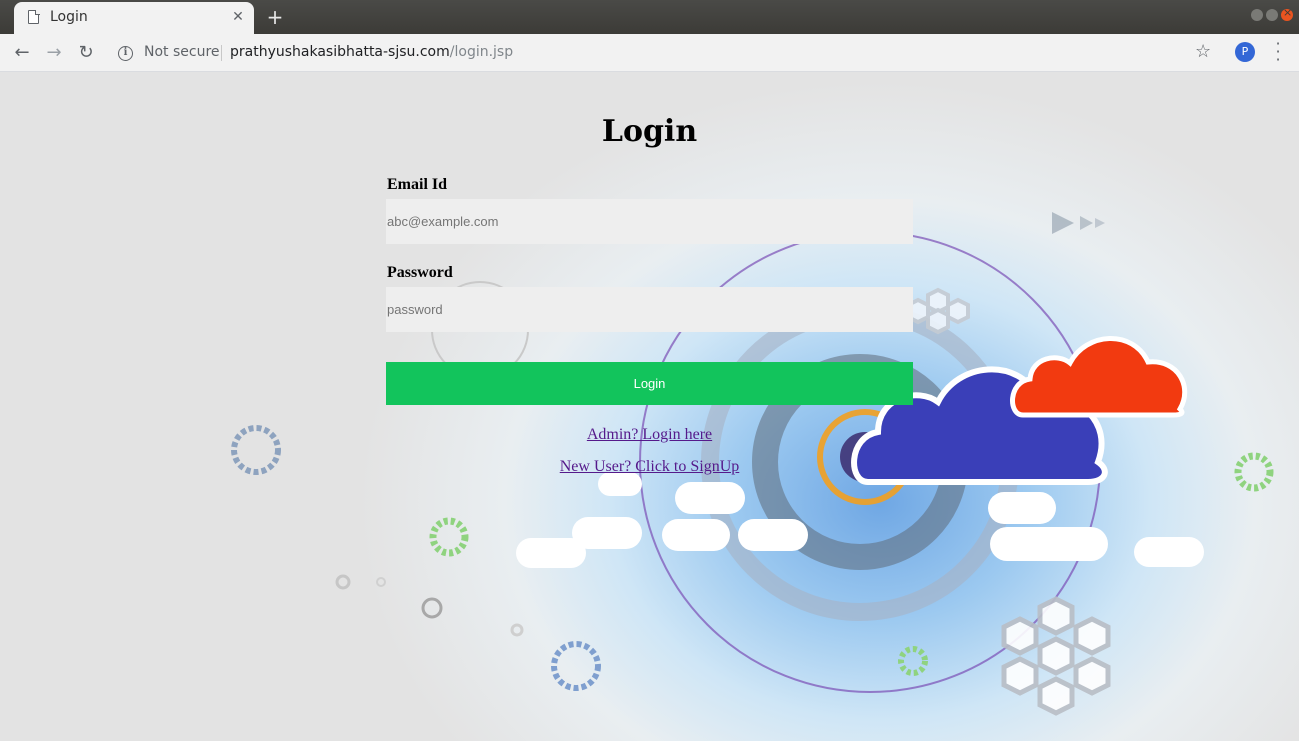 The height and width of the screenshot is (741, 1299). I want to click on hexagon-cluster-right, so click(1056, 656).